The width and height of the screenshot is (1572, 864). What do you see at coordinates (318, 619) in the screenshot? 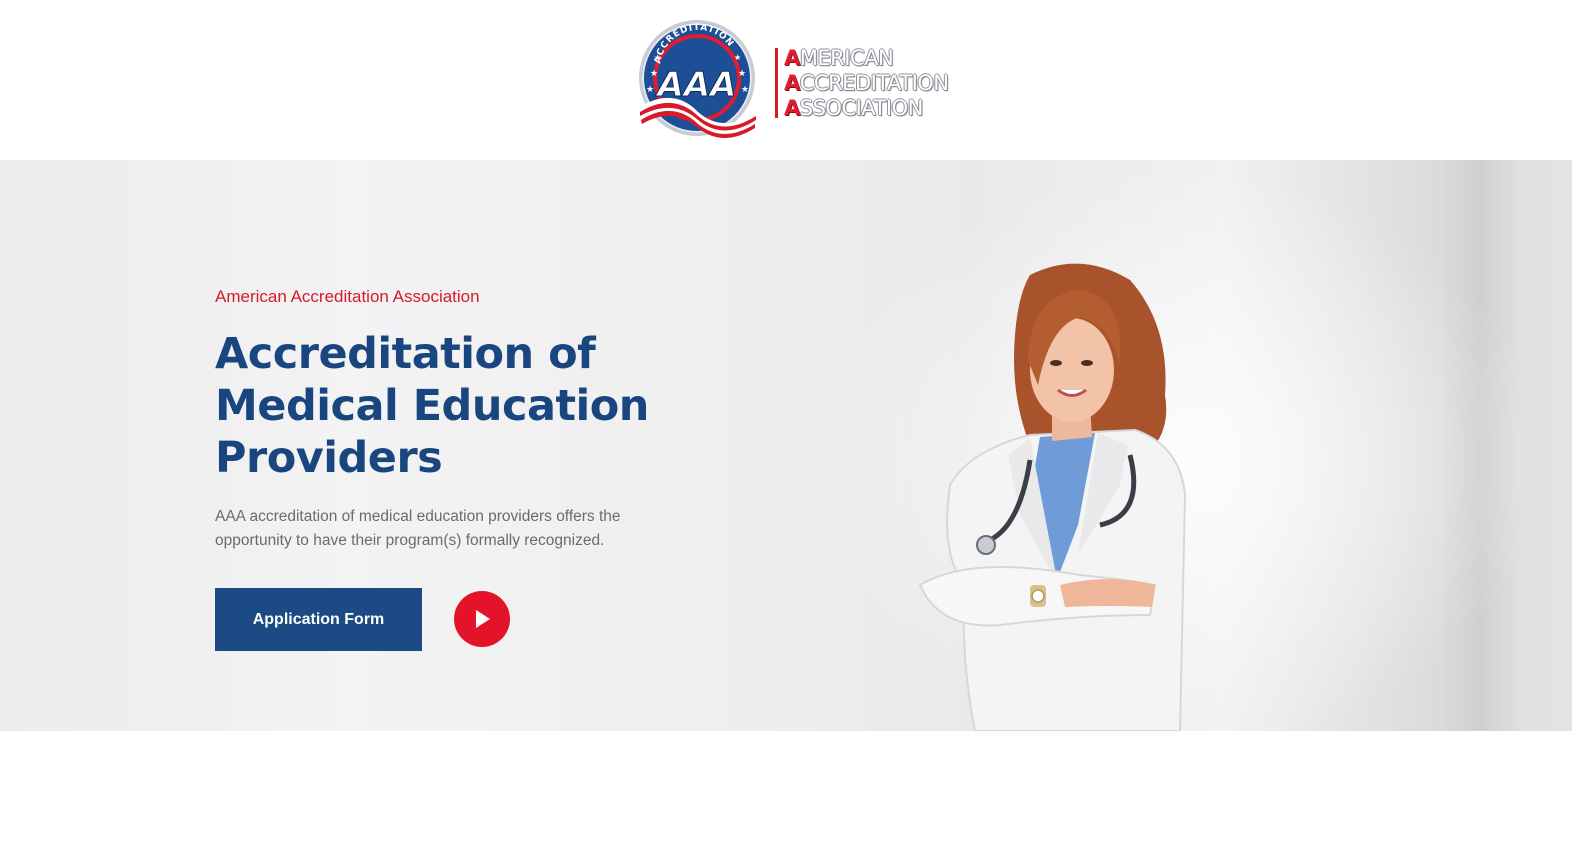
I see `application-form-button: Application Form` at bounding box center [318, 619].